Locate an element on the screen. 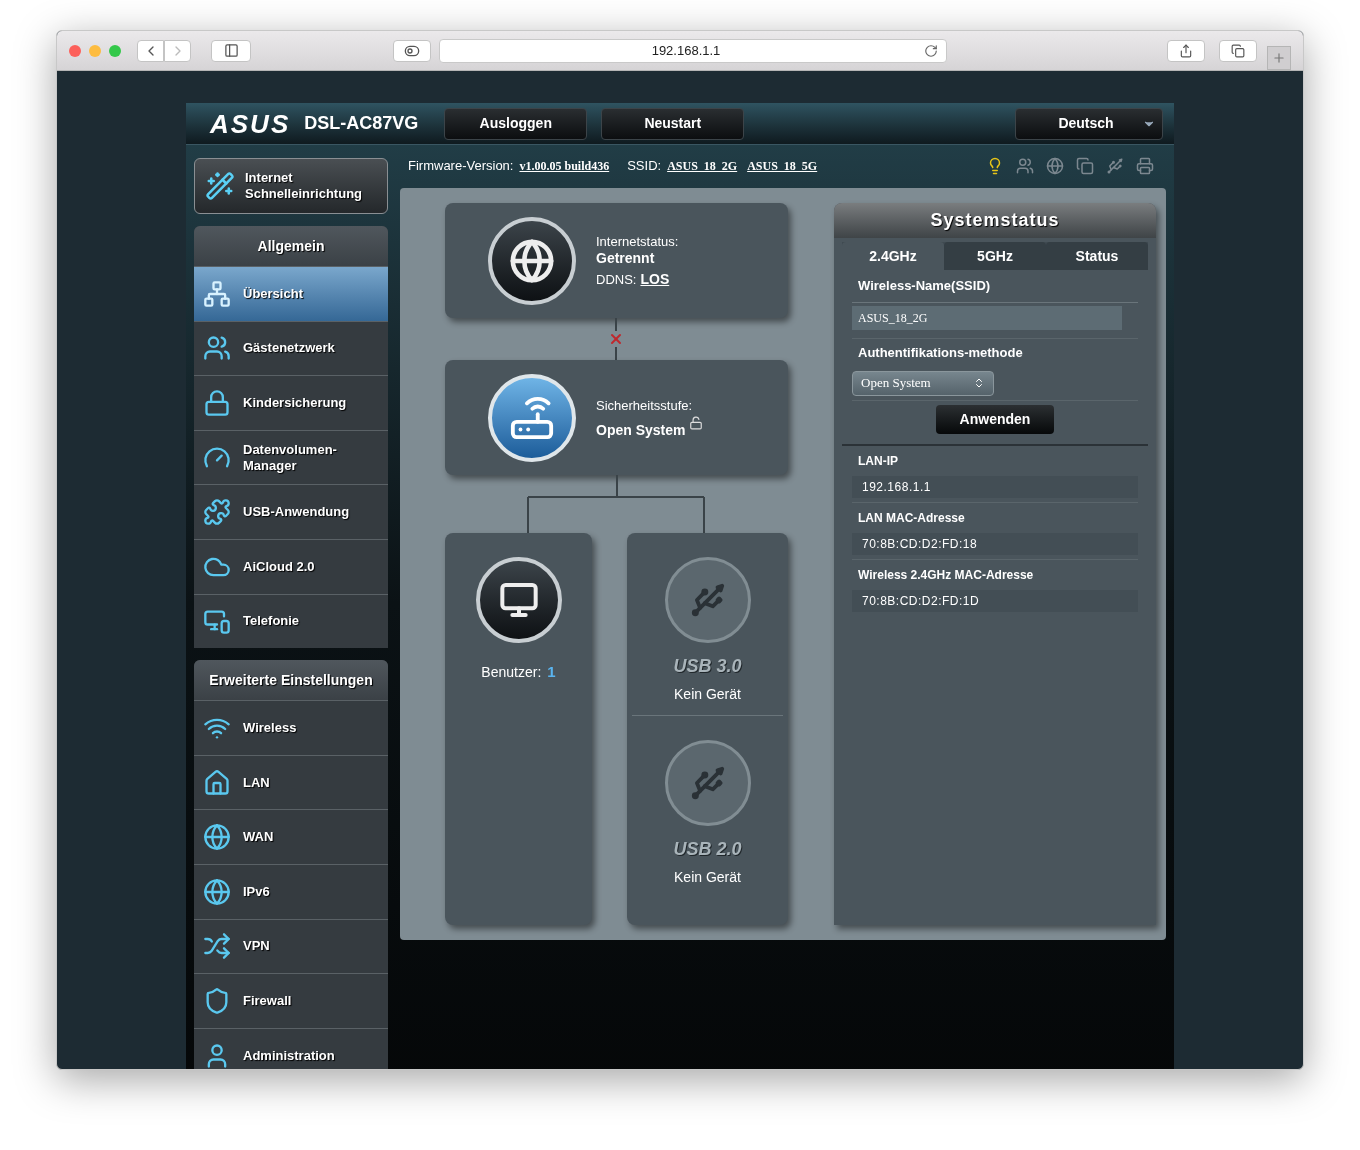  back-button is located at coordinates (150, 50).